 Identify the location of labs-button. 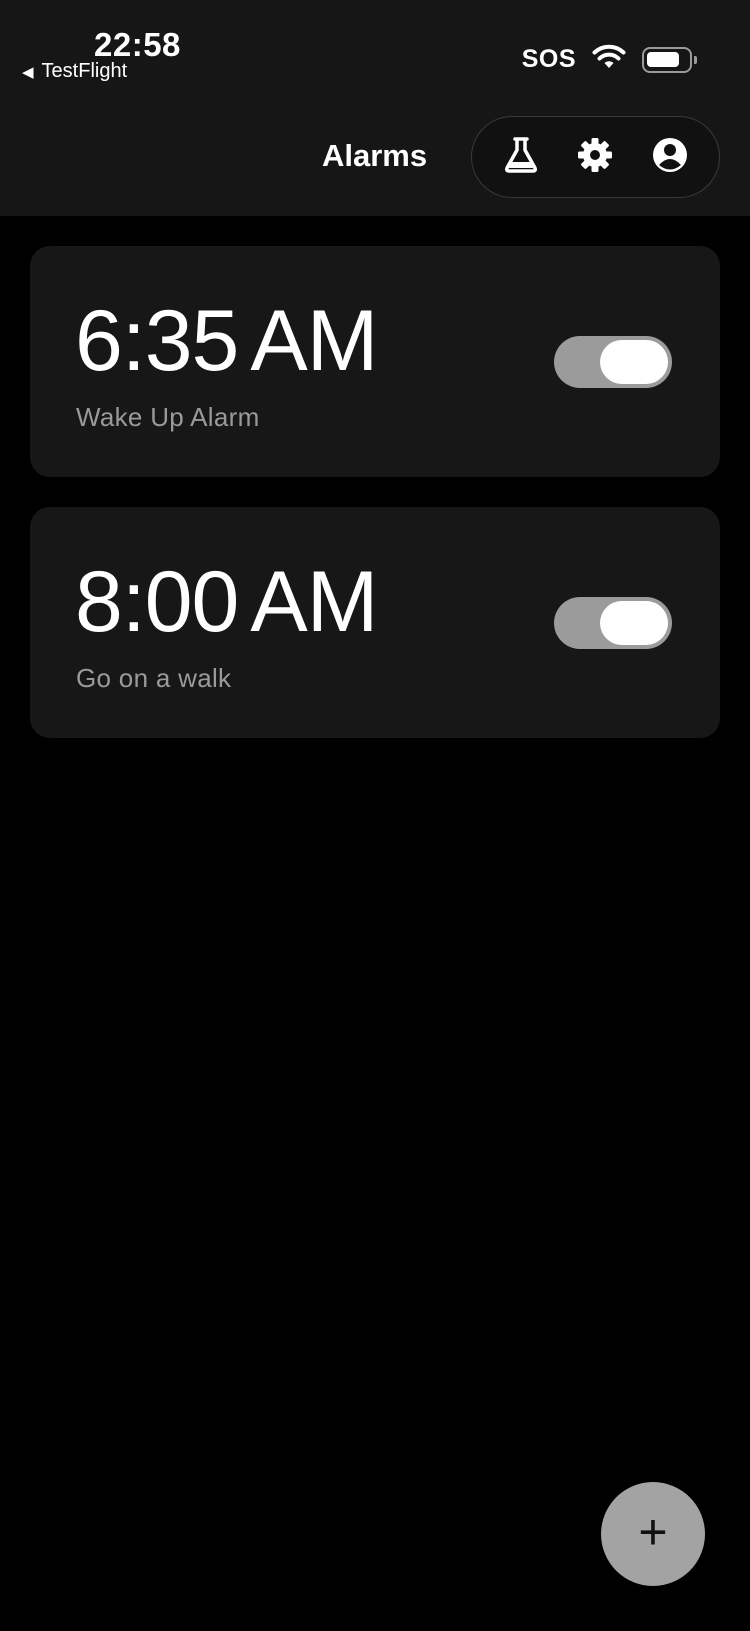
(521, 157).